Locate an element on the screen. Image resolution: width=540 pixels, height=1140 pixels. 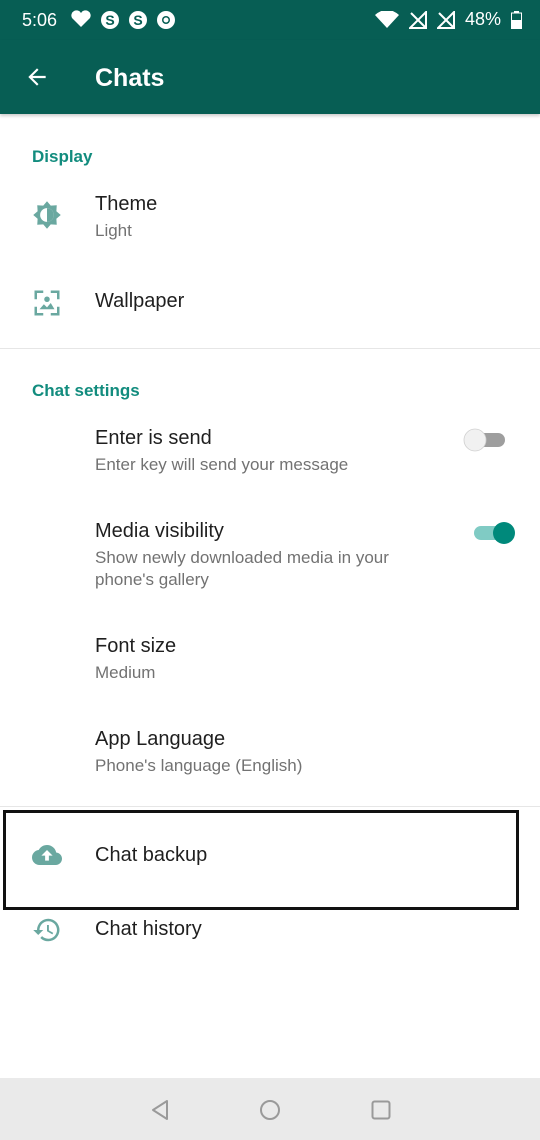
notification-icons: S S is located at coordinates (123, 20).